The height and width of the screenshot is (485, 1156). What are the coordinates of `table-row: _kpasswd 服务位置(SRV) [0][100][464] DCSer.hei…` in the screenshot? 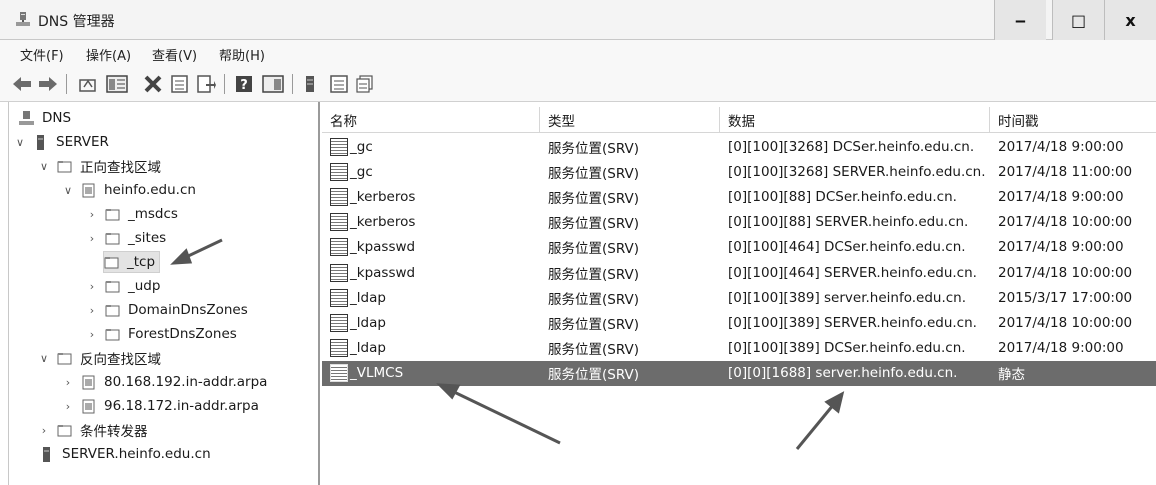 It's located at (739, 247).